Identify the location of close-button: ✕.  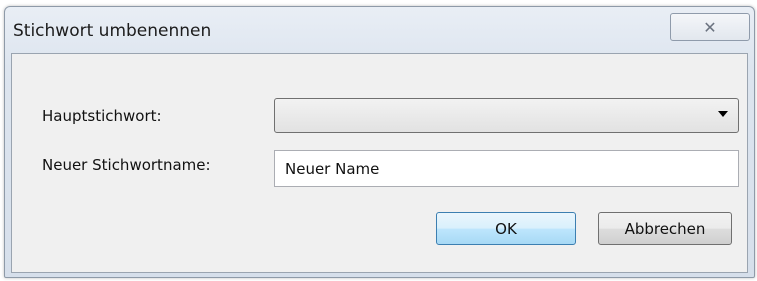
(710, 27).